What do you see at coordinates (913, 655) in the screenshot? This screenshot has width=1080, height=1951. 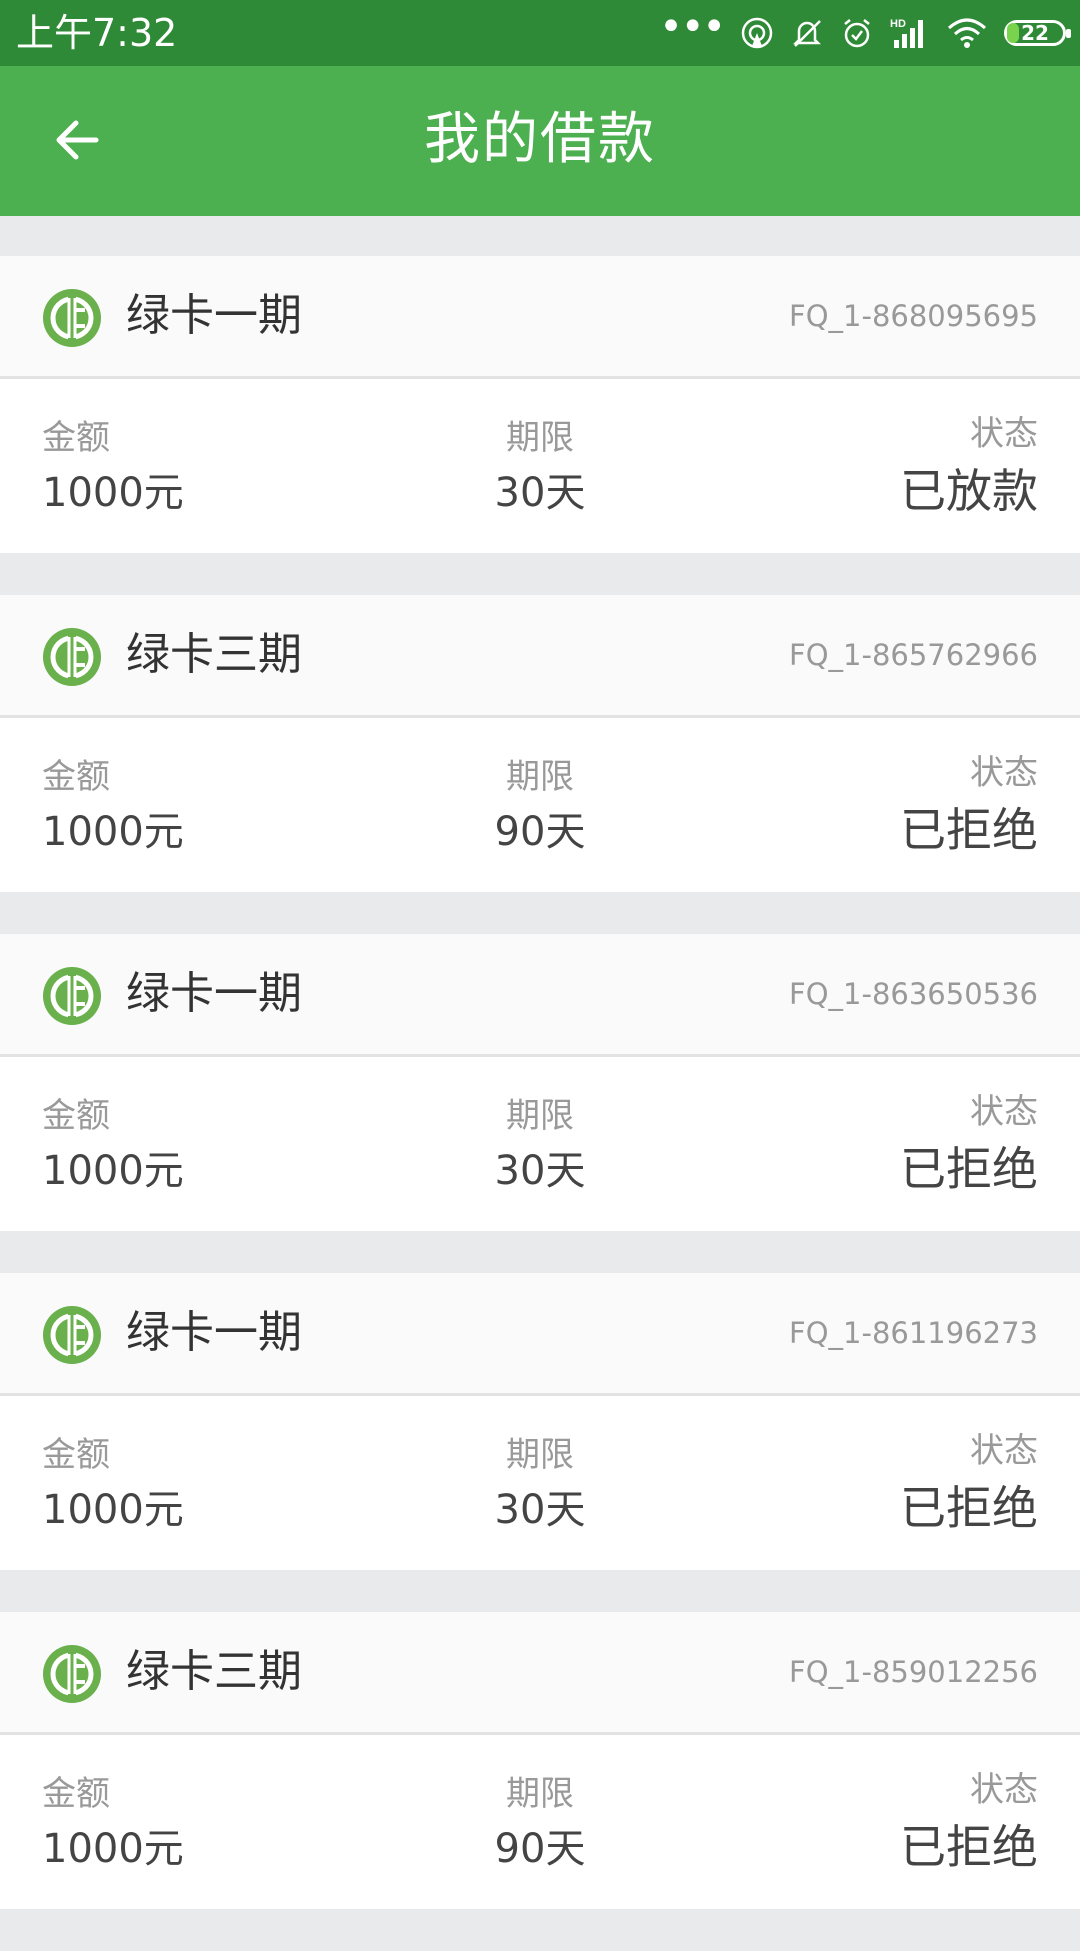 I see `loan-id: FQ_1-865762966` at bounding box center [913, 655].